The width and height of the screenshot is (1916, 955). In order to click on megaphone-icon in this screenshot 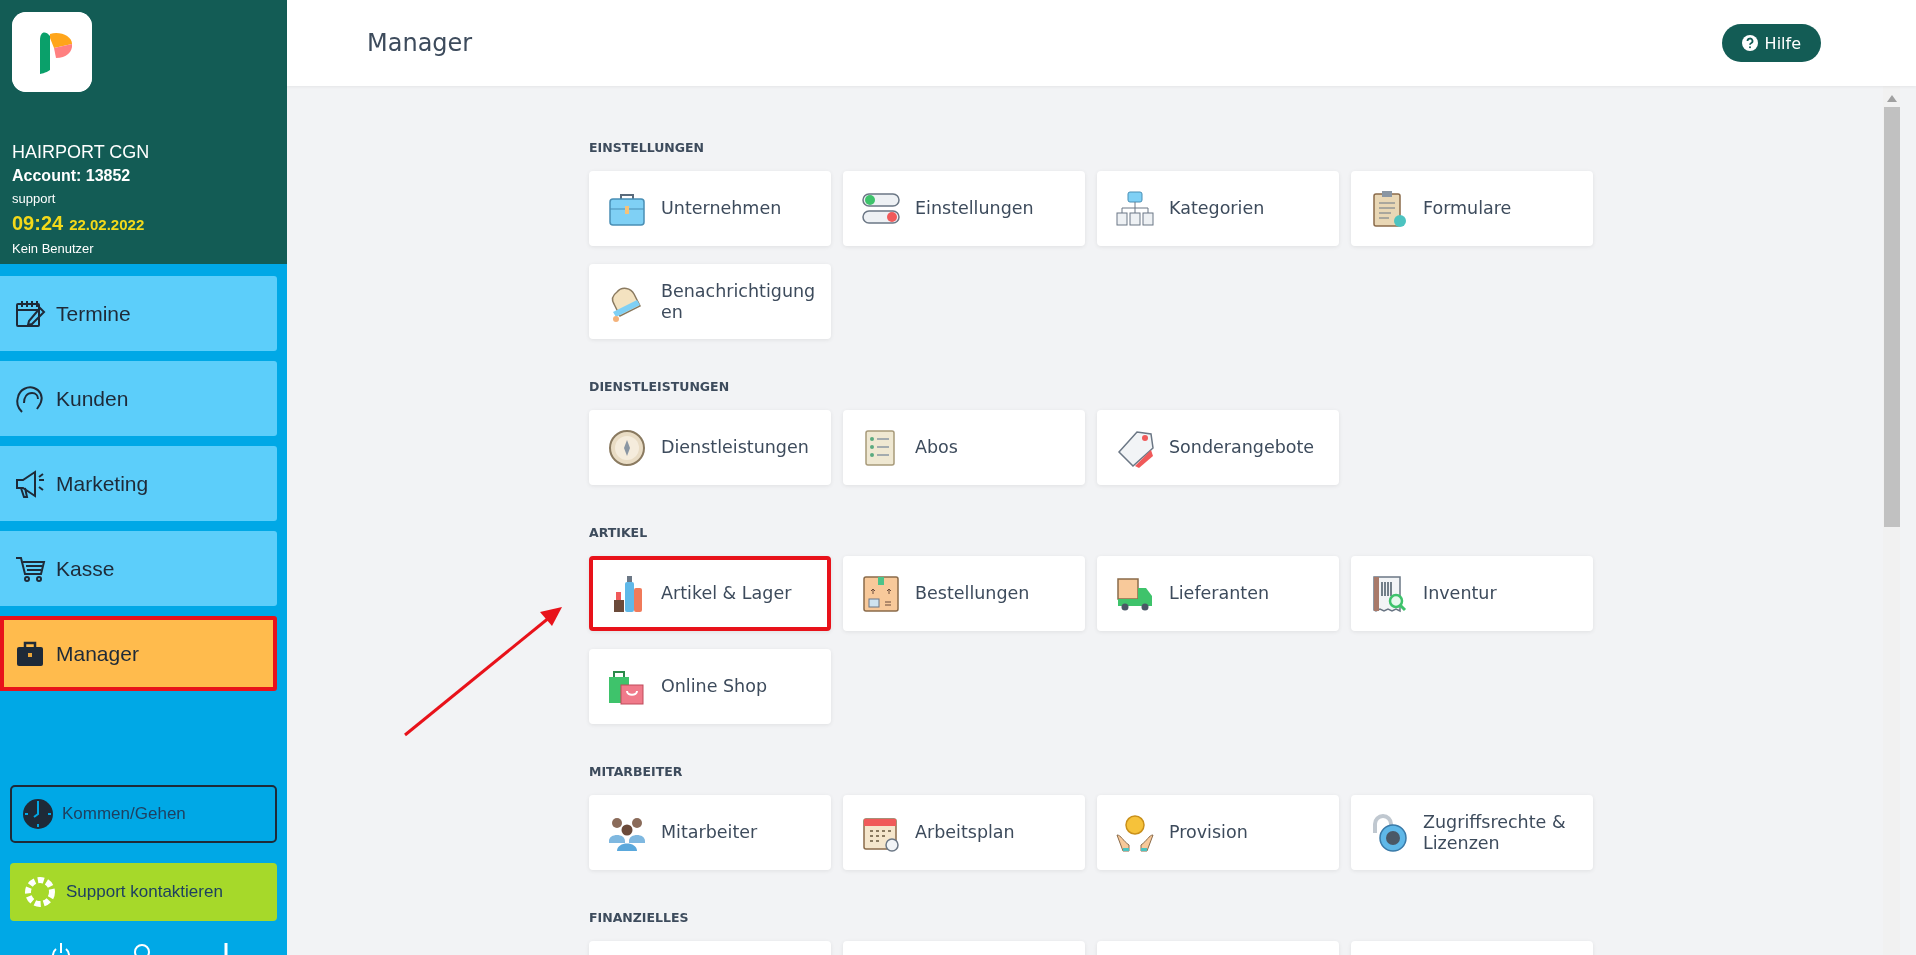, I will do `click(30, 483)`.